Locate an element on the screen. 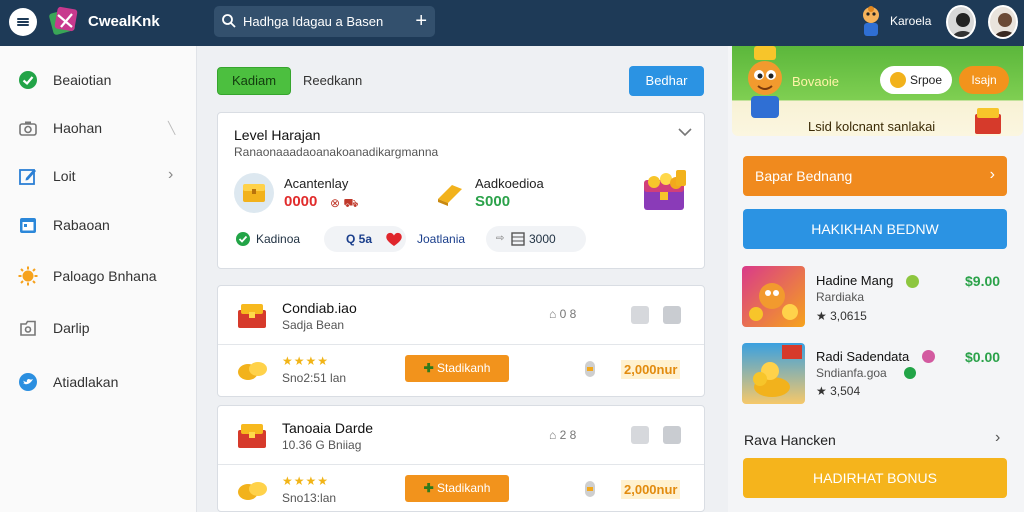 Image resolution: width=1024 pixels, height=512 pixels. tab-reedkann: Reedkann is located at coordinates (332, 80).